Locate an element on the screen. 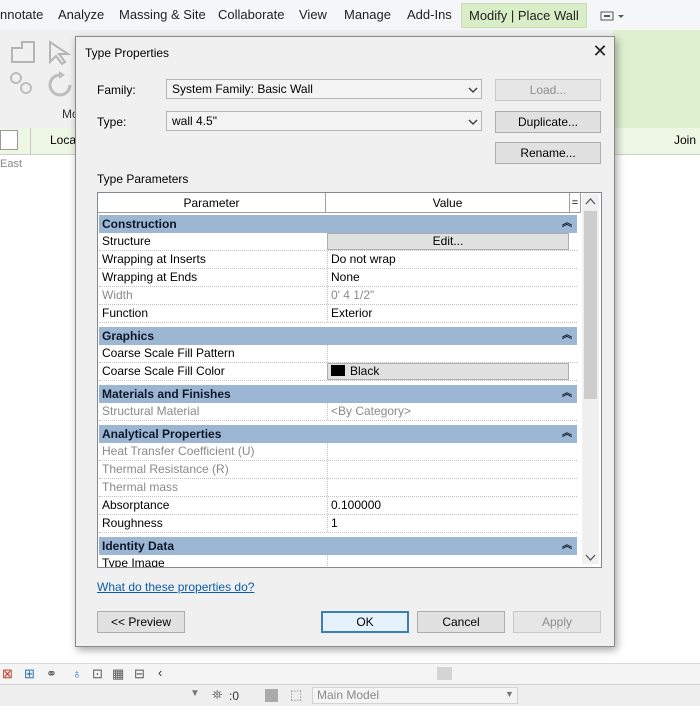  view-label-east: East is located at coordinates (11, 164).